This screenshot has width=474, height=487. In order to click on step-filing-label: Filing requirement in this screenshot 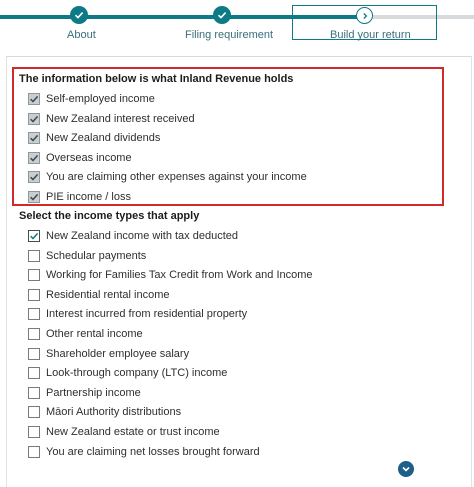, I will do `click(229, 35)`.